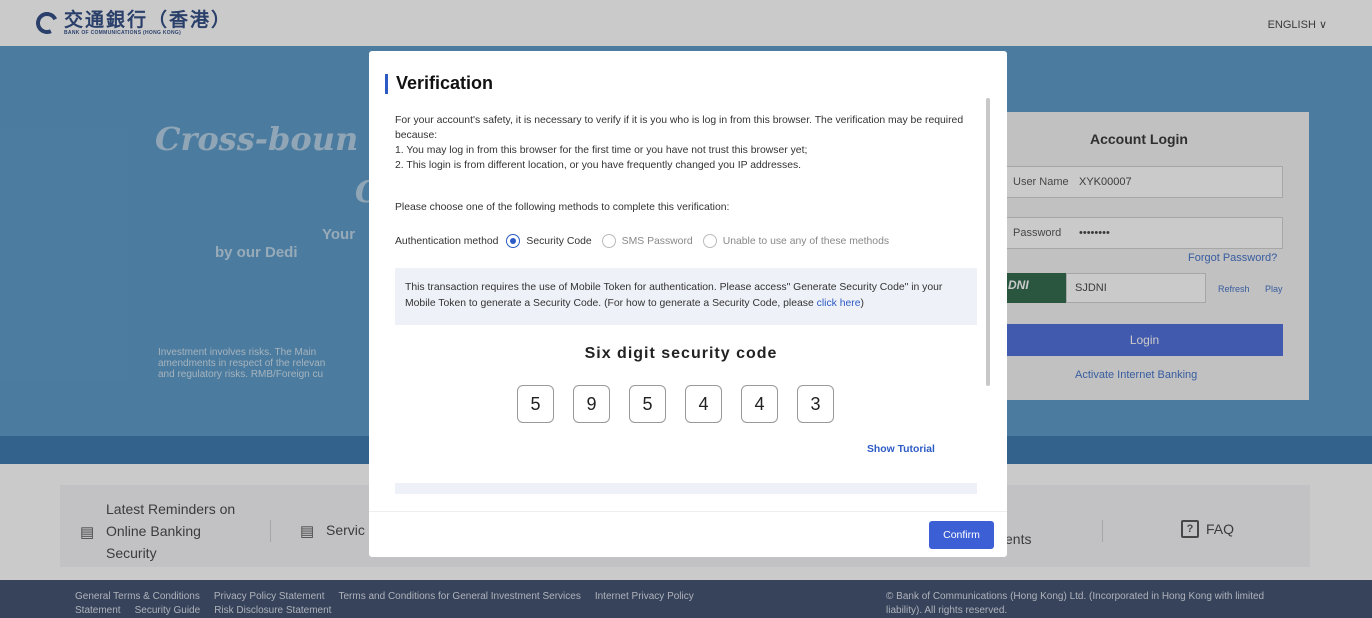 The width and height of the screenshot is (1372, 618). What do you see at coordinates (445, 83) in the screenshot?
I see `dialog-title-text: Verification` at bounding box center [445, 83].